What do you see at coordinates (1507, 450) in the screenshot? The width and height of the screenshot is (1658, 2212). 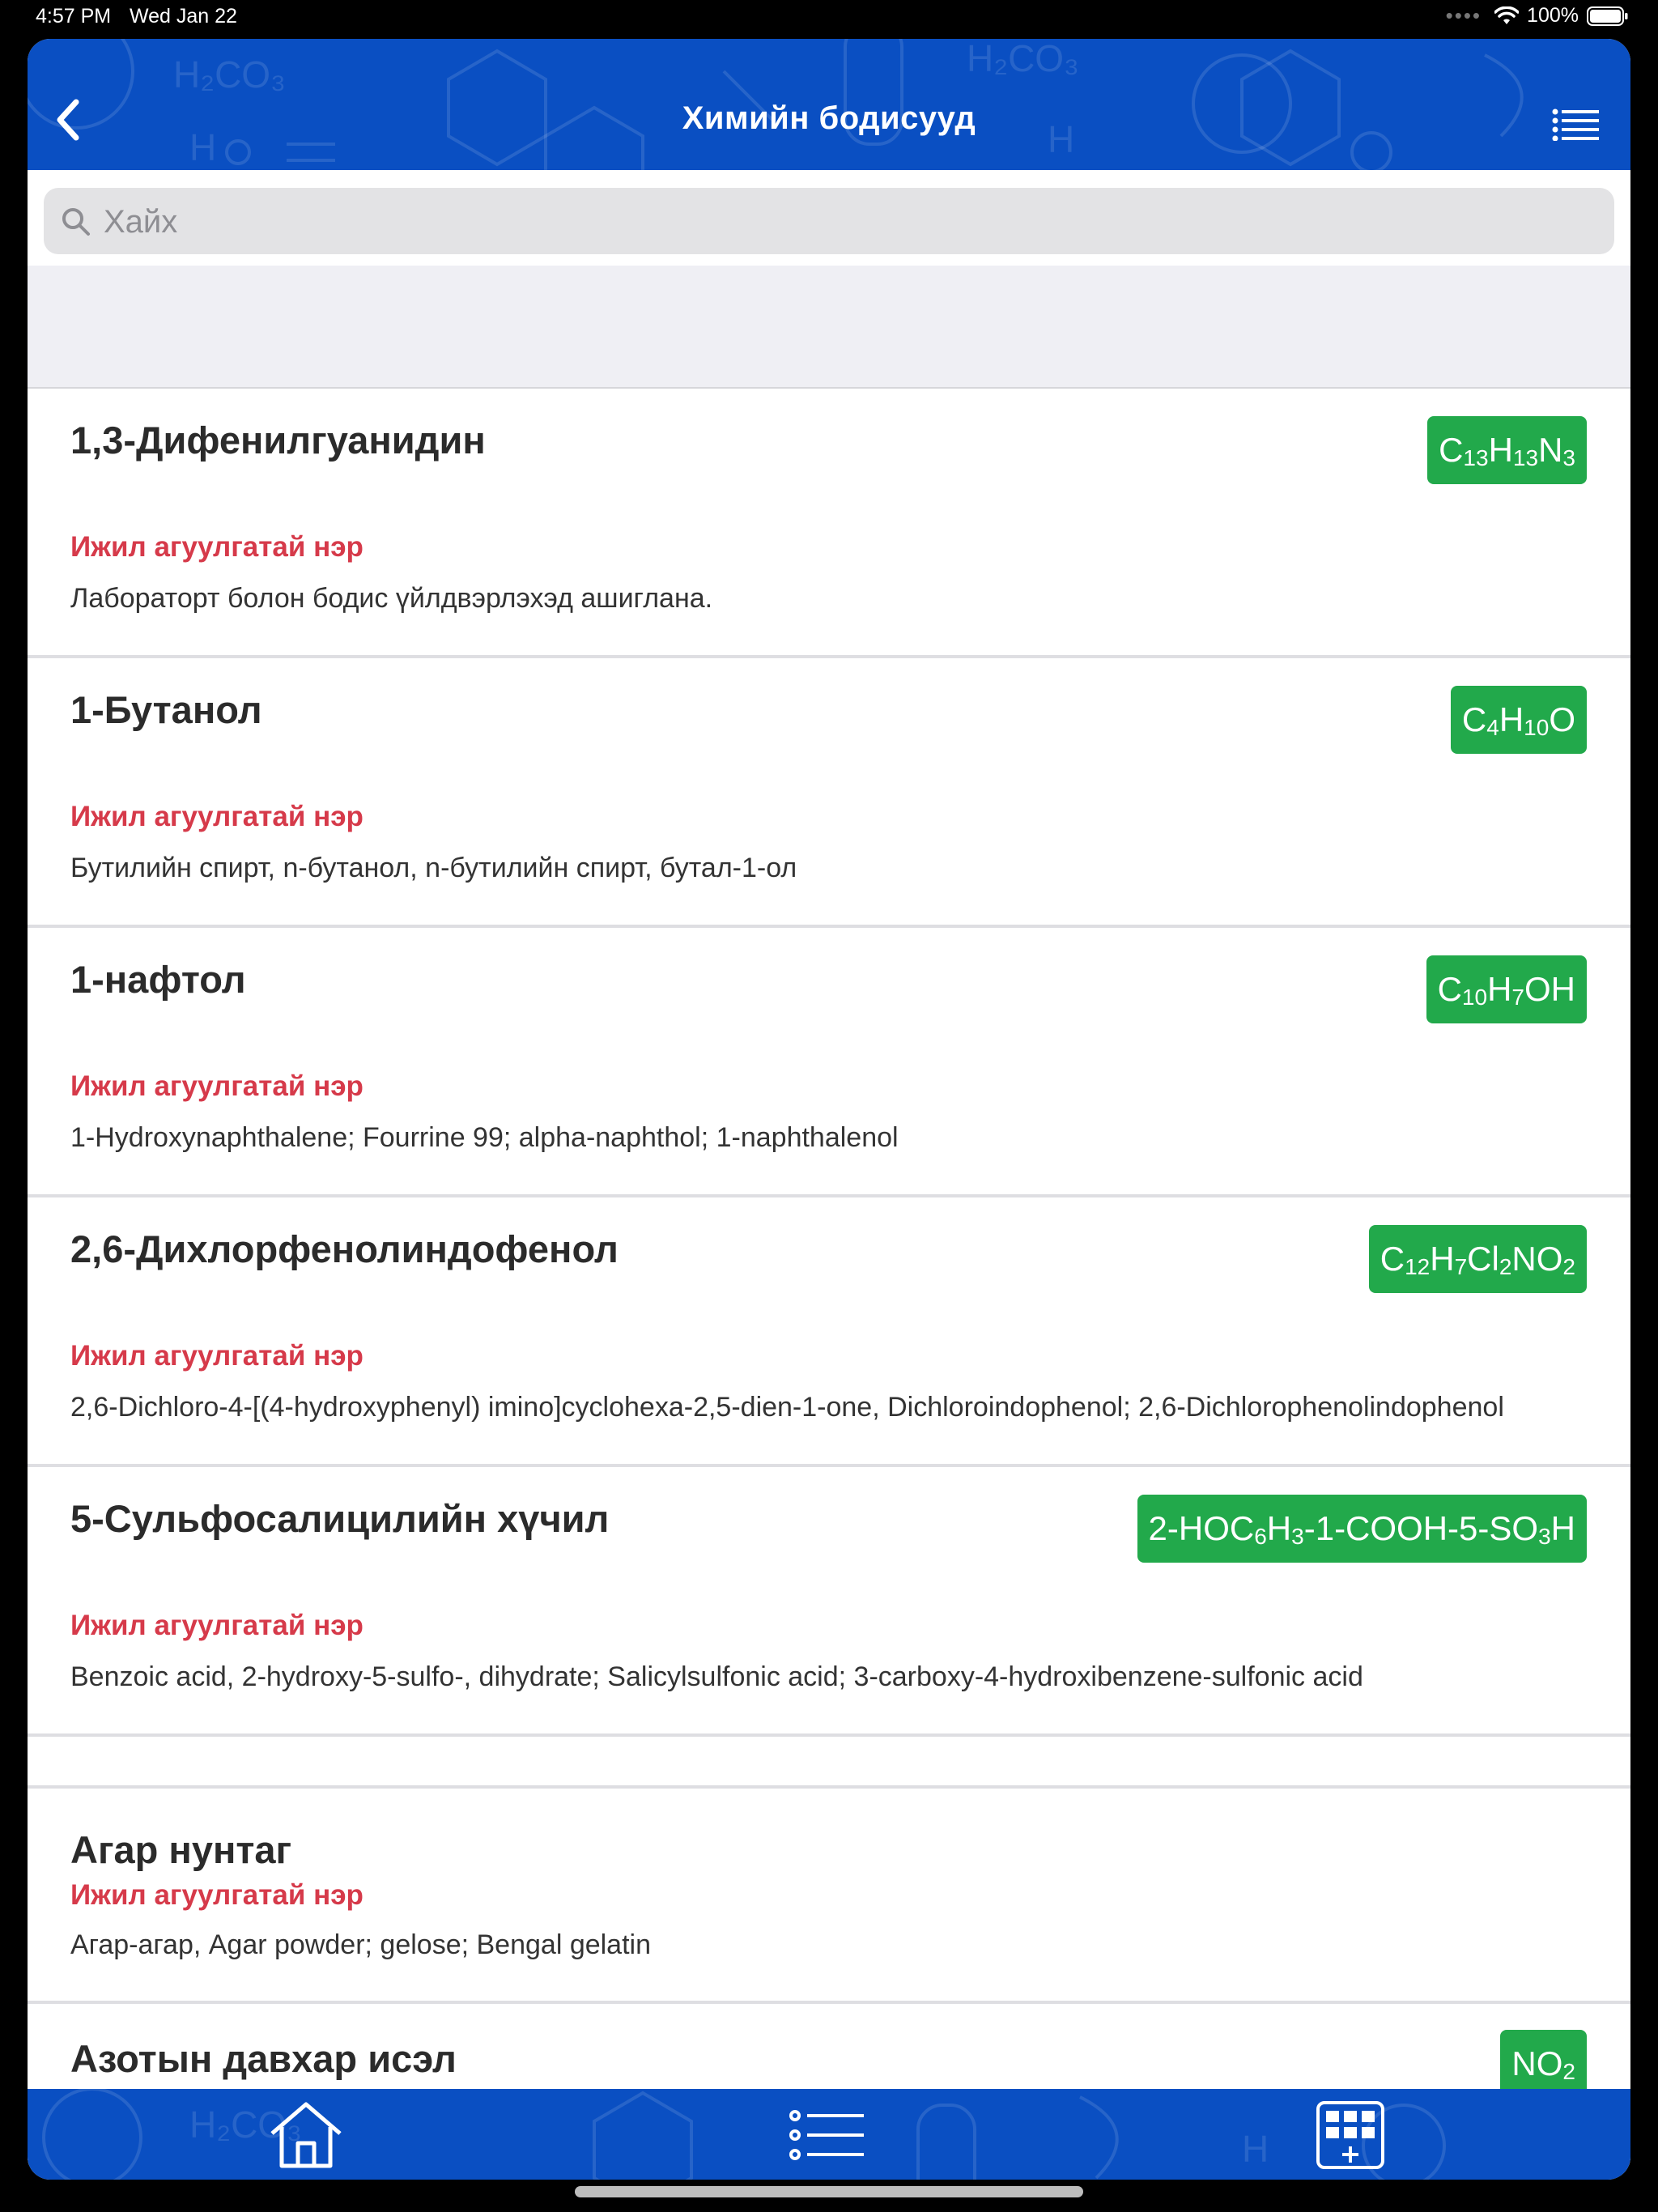 I see `formula-badge: C 13 H 13 N 3` at bounding box center [1507, 450].